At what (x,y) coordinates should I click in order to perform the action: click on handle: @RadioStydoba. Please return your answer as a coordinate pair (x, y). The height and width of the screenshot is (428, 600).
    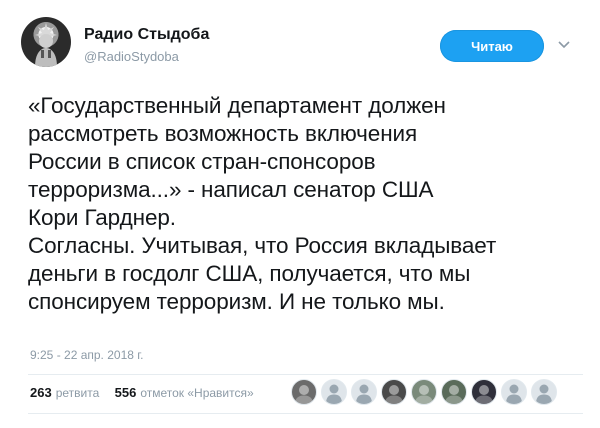
    Looking at the image, I should click on (131, 56).